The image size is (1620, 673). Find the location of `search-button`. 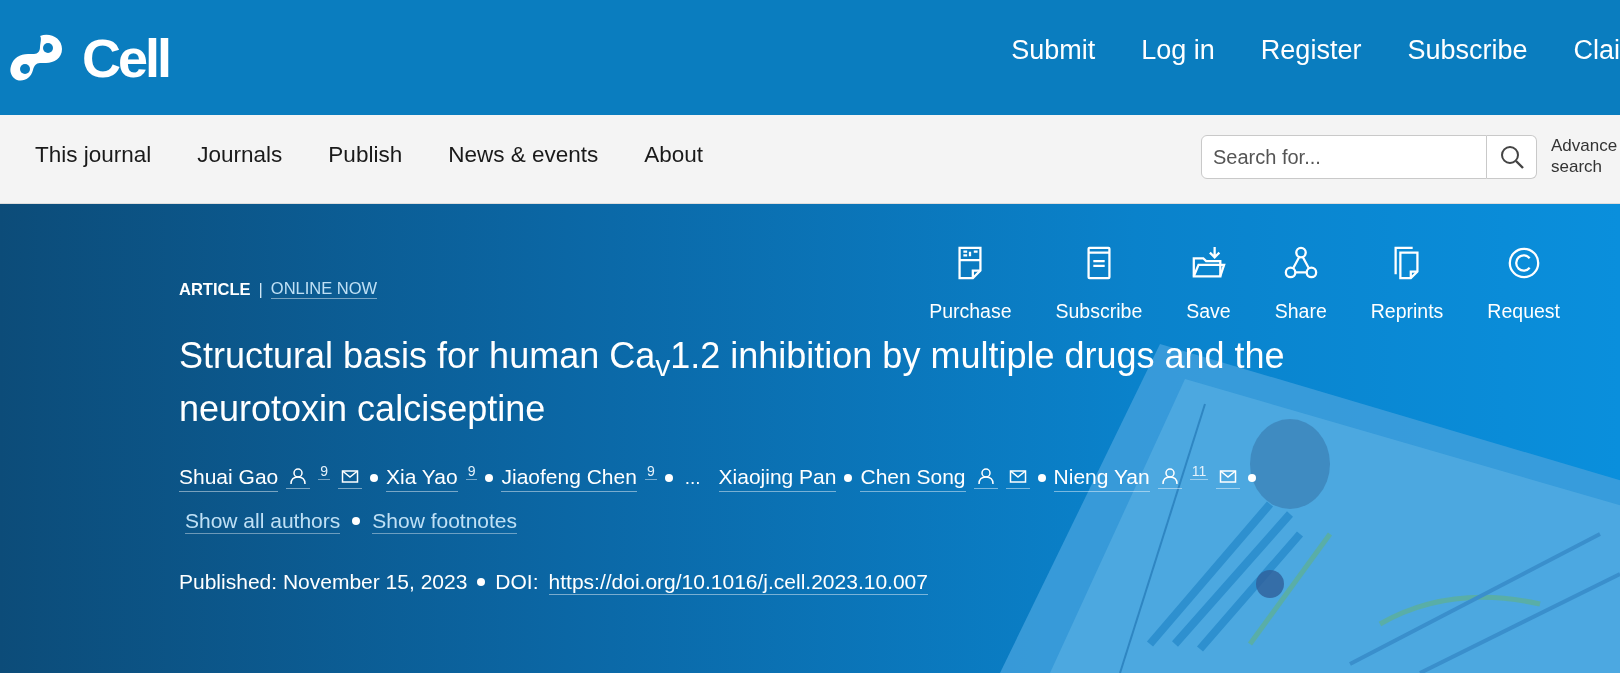

search-button is located at coordinates (1512, 157).